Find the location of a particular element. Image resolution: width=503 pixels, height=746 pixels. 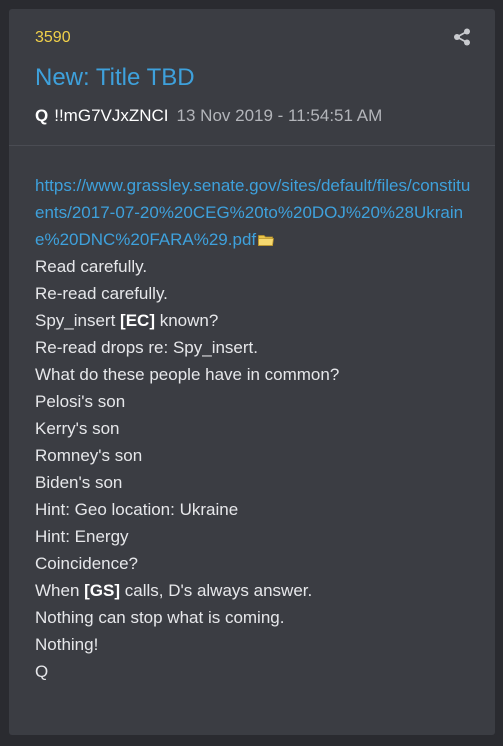

body-line: Nothing can stop what is coming. is located at coordinates (160, 617).